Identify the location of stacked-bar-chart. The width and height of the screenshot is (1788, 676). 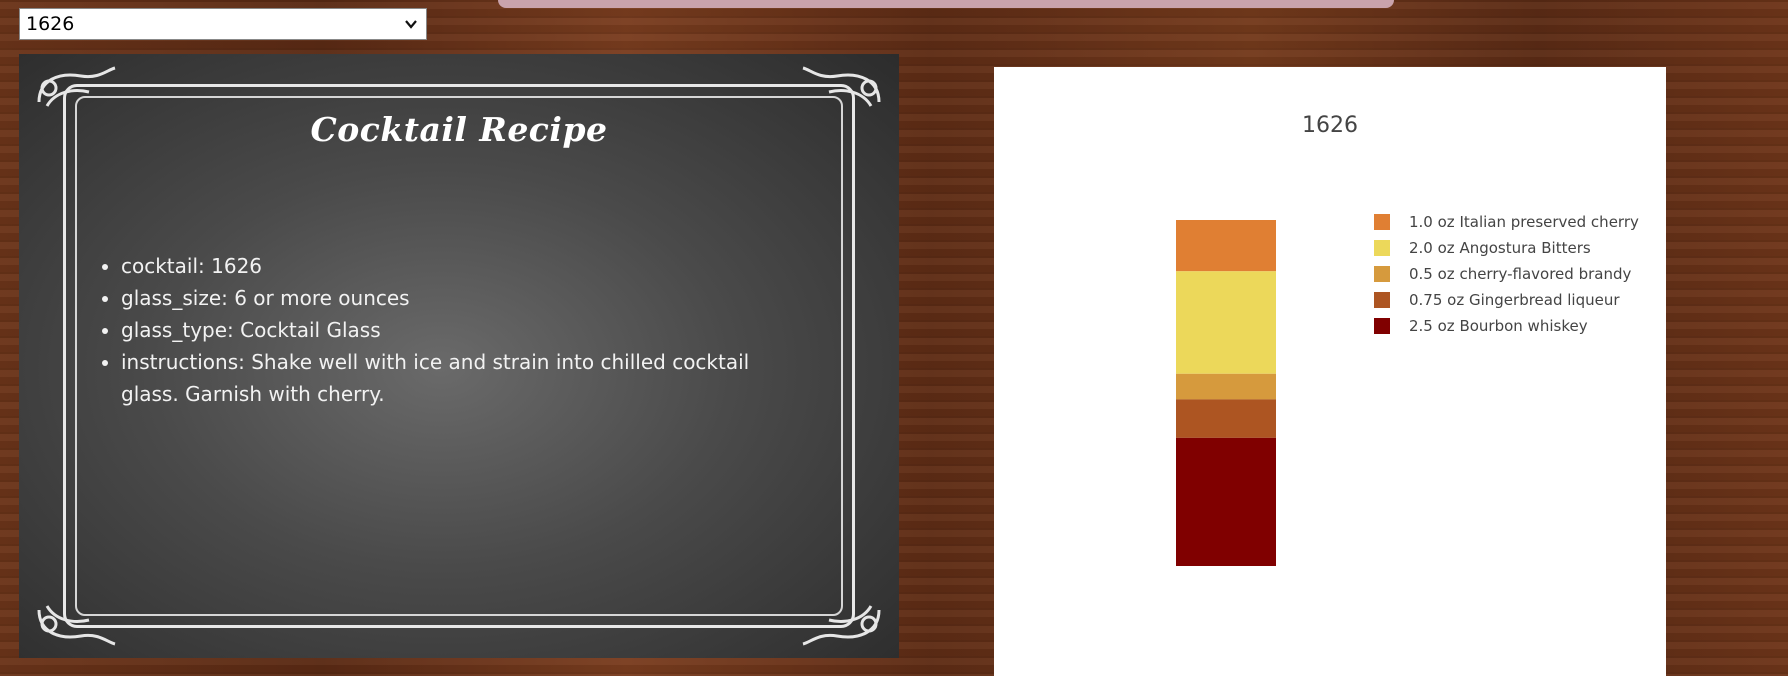
(1226, 393).